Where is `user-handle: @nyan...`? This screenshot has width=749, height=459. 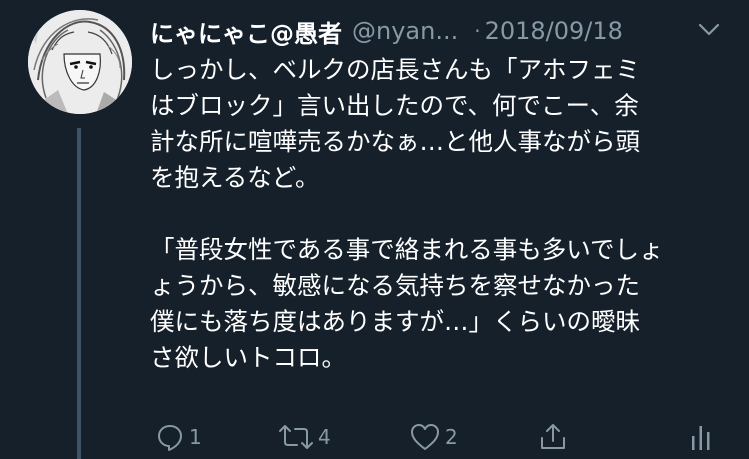
user-handle: @nyan... is located at coordinates (405, 31).